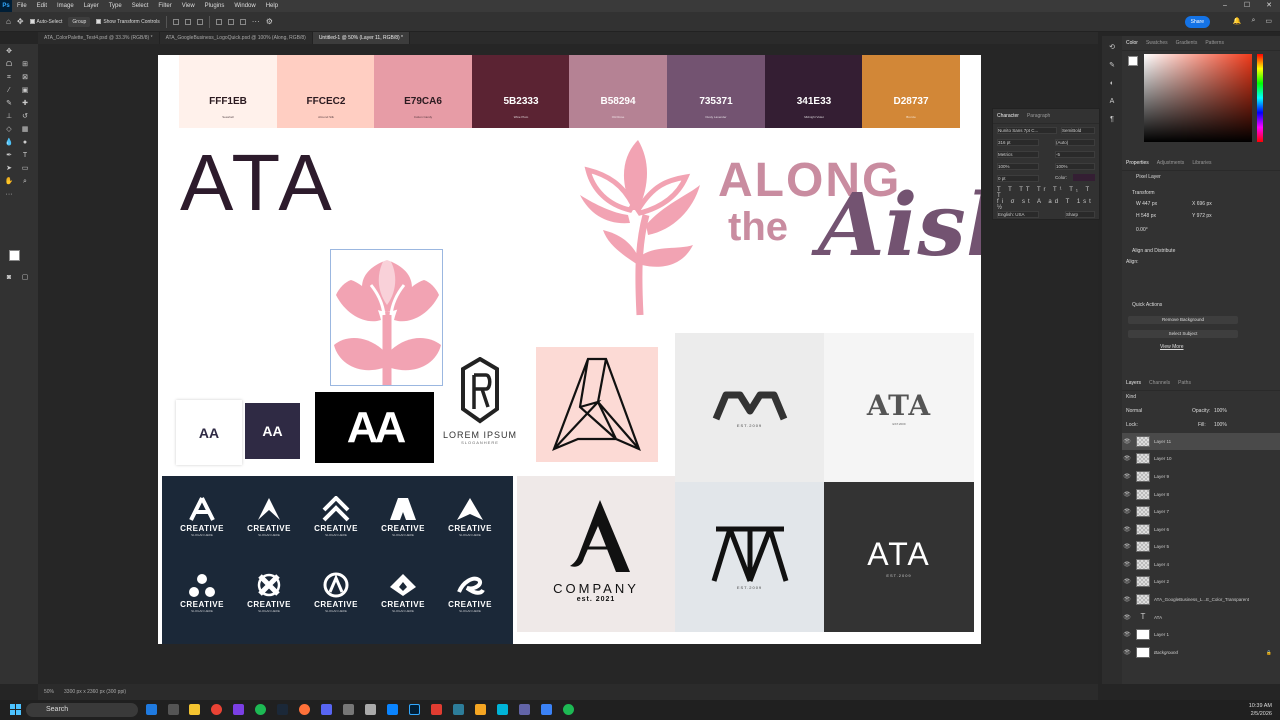 The width and height of the screenshot is (1280, 720). I want to click on screen-mode-icon: ▢, so click(25, 278).